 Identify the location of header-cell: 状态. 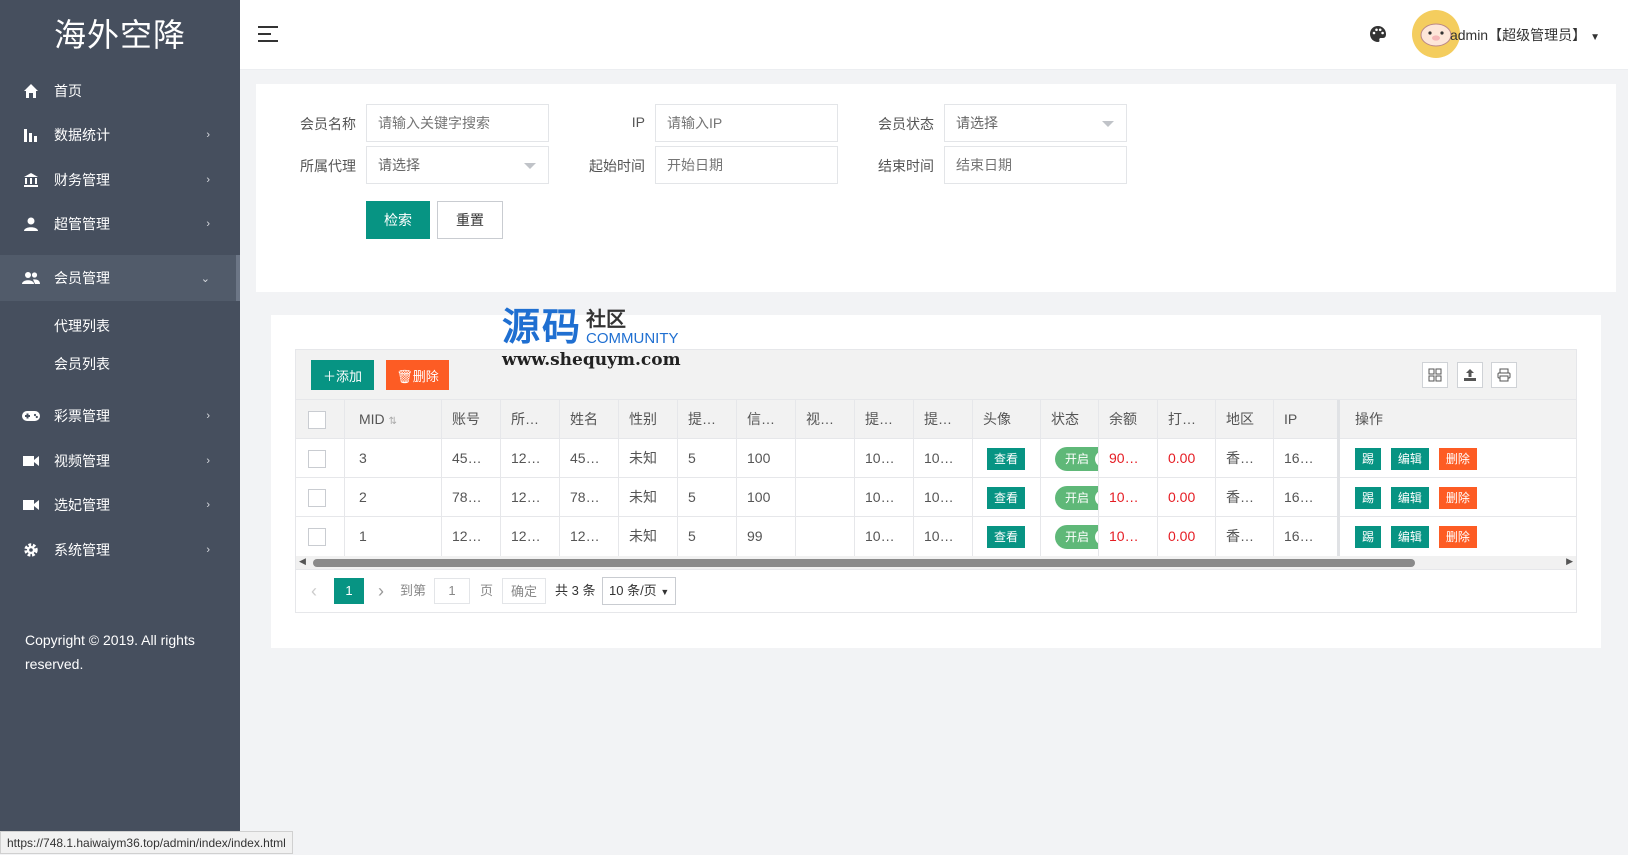
(1069, 419).